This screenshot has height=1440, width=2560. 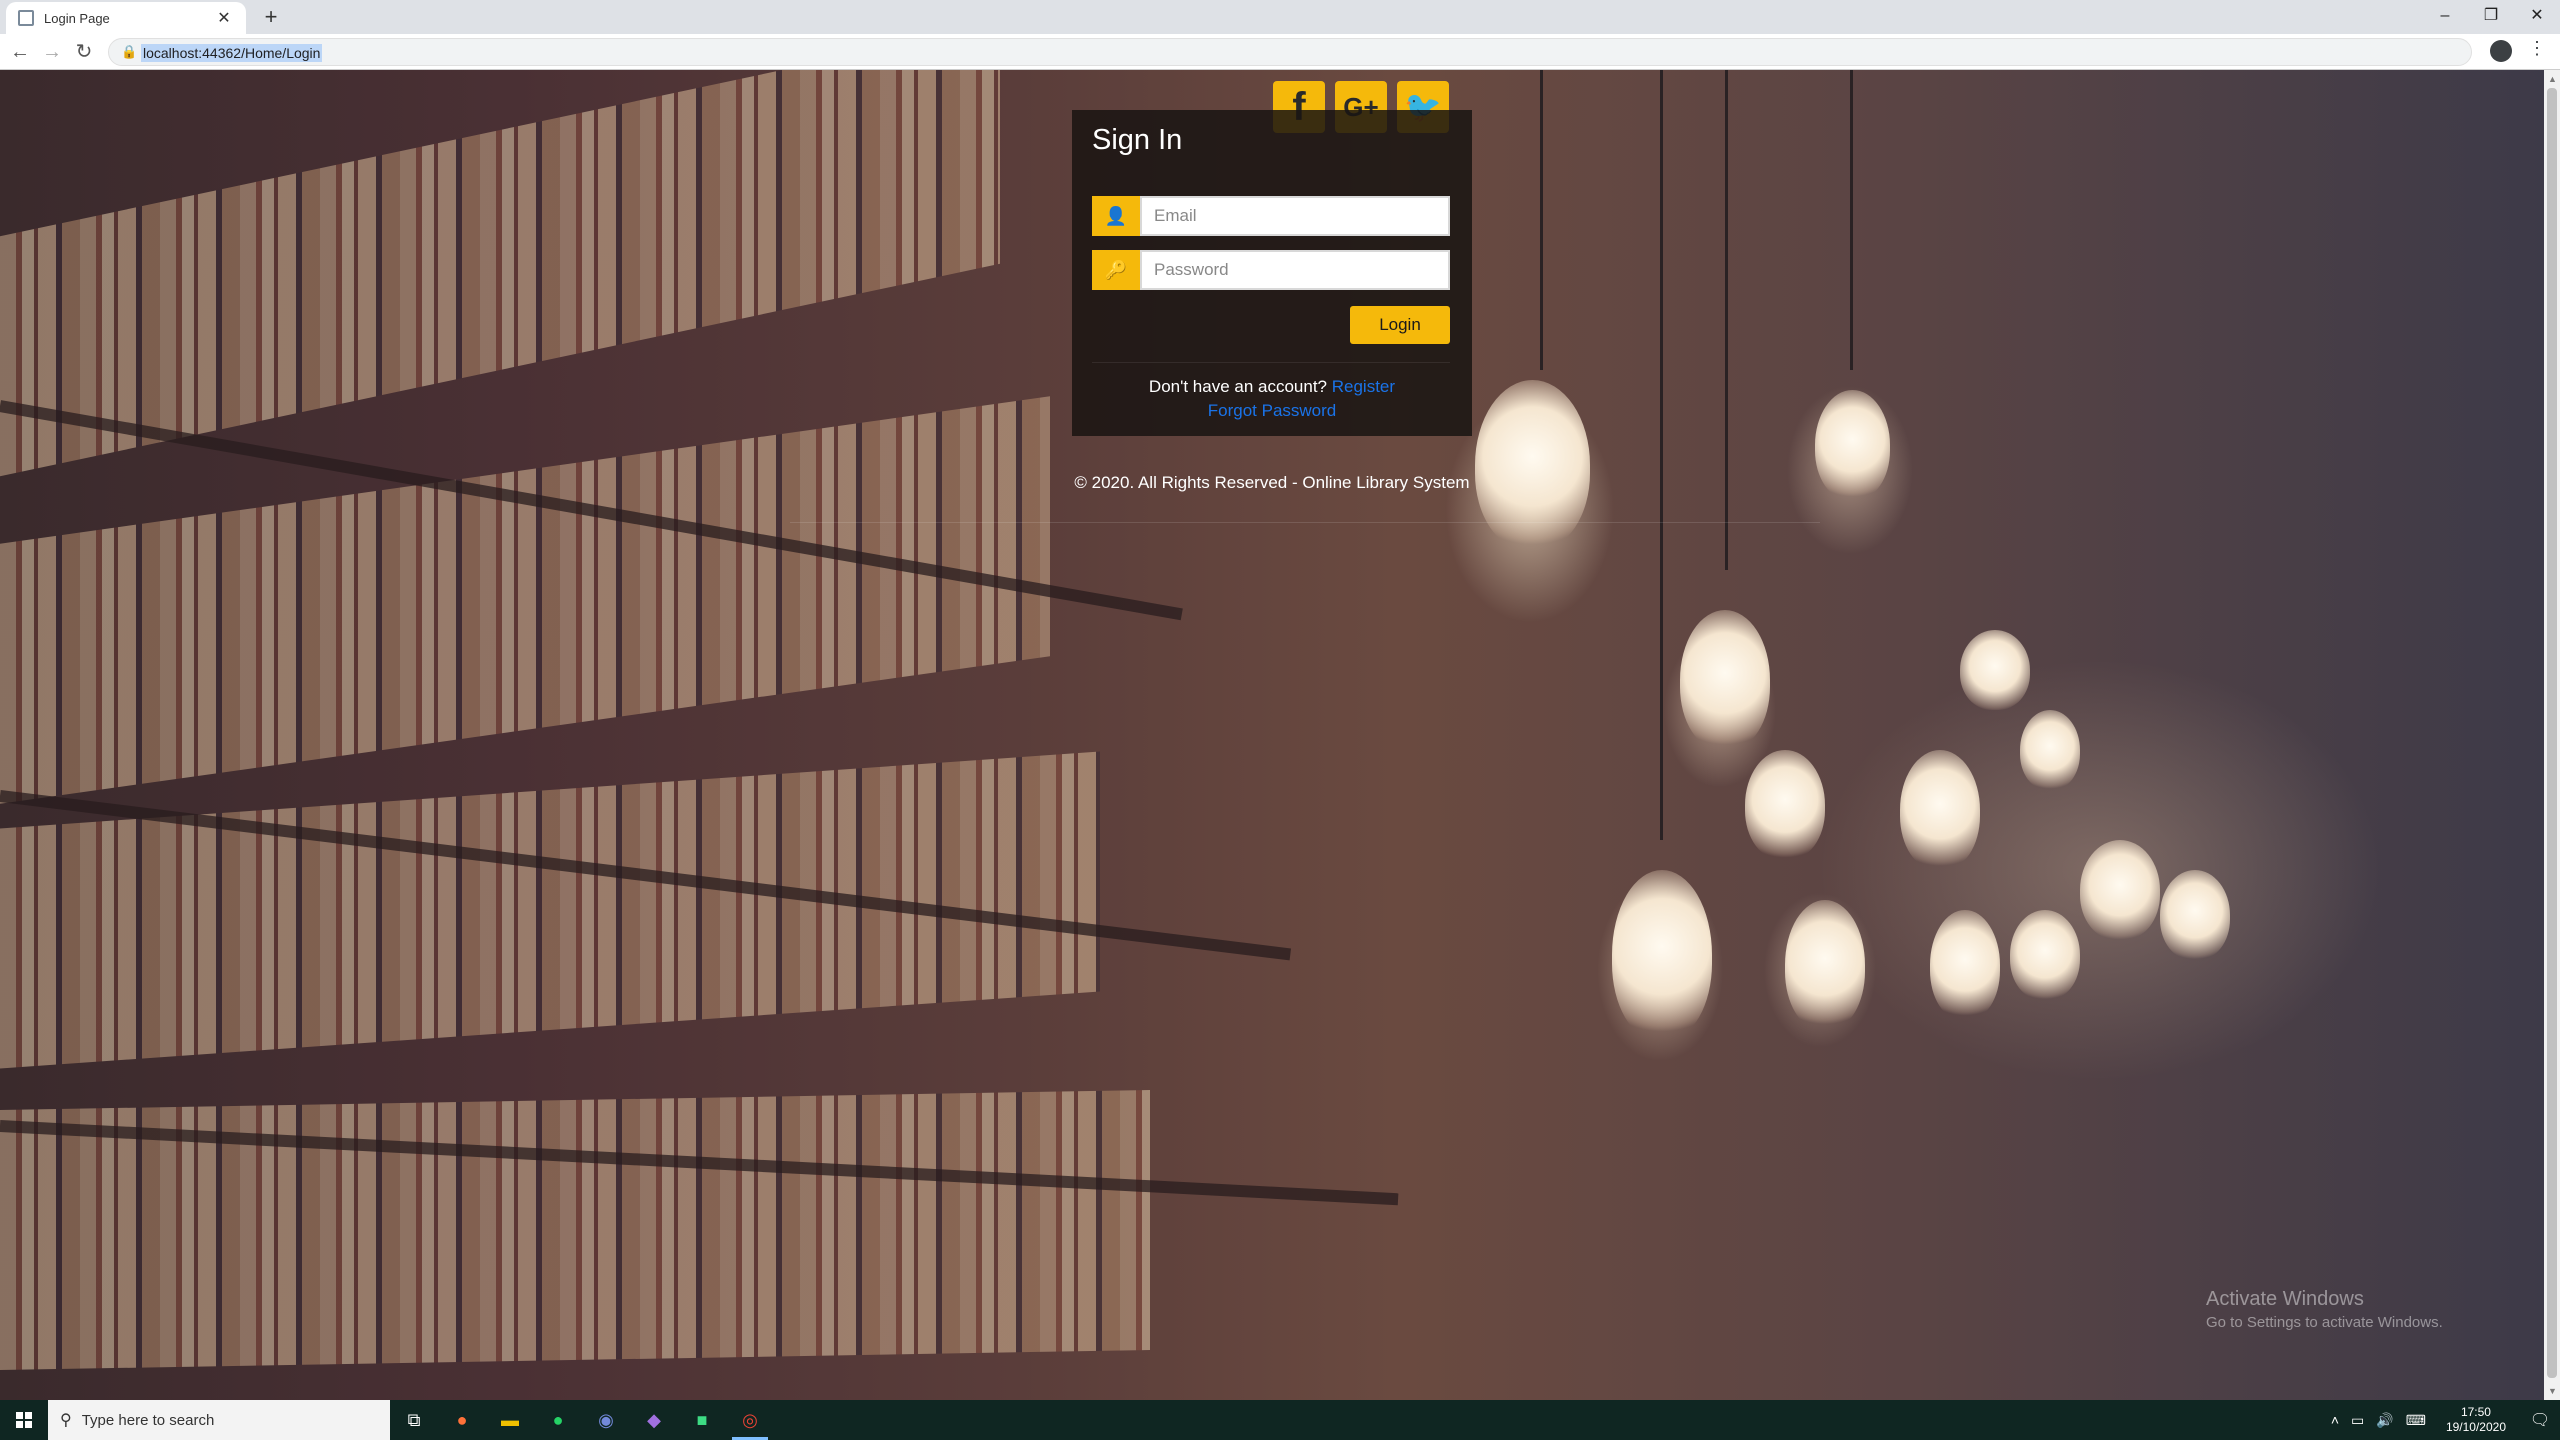 What do you see at coordinates (66, 1420) in the screenshot?
I see `search-icon: ⚲` at bounding box center [66, 1420].